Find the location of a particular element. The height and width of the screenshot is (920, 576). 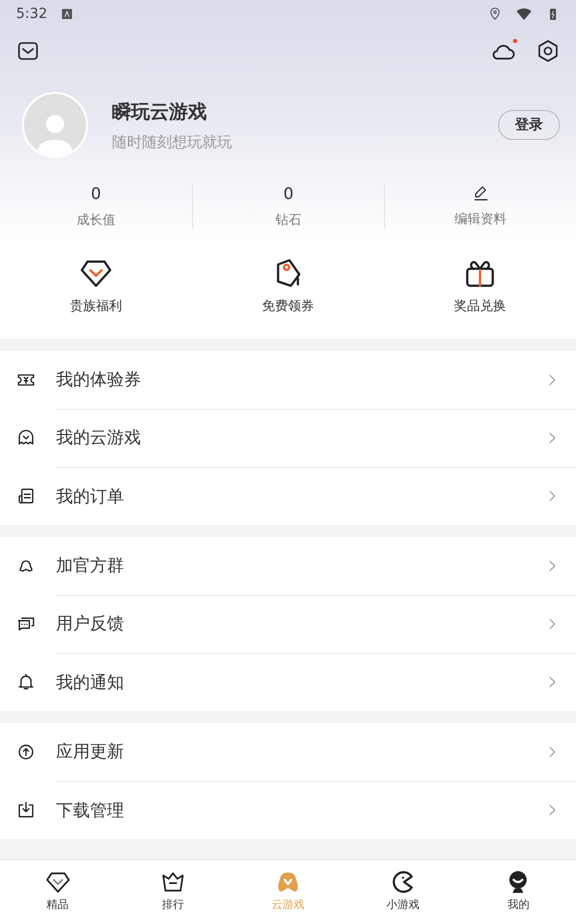

shortcut-label: 免费领券 is located at coordinates (288, 306).